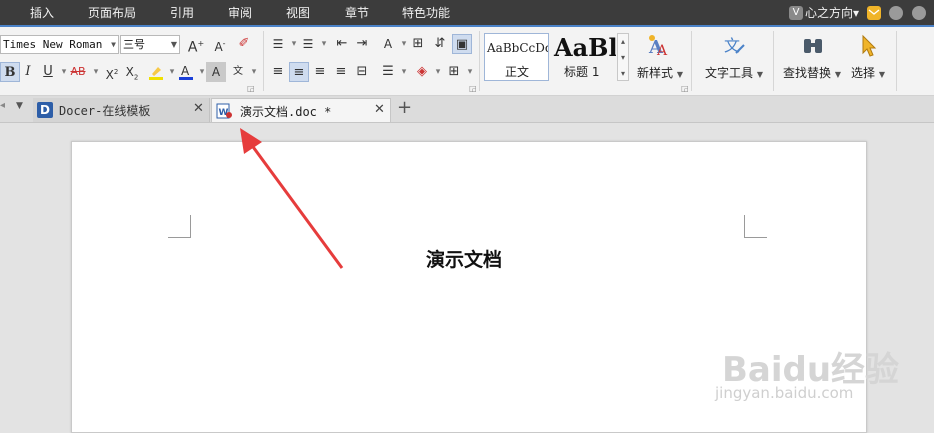 The height and width of the screenshot is (433, 934). Describe the element at coordinates (42, 13) in the screenshot. I see `menu-insert: 插入` at that location.